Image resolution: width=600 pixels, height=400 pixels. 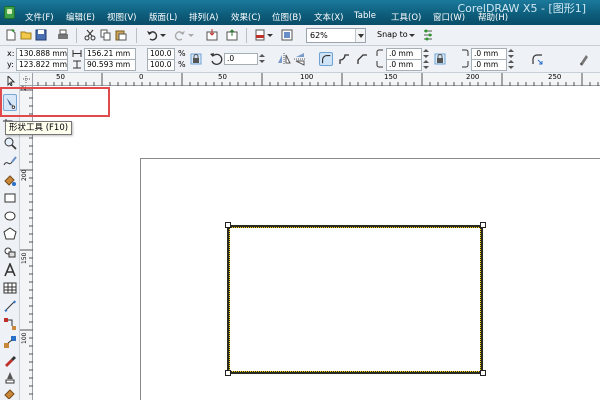 What do you see at coordinates (9, 12) in the screenshot?
I see `app-icon` at bounding box center [9, 12].